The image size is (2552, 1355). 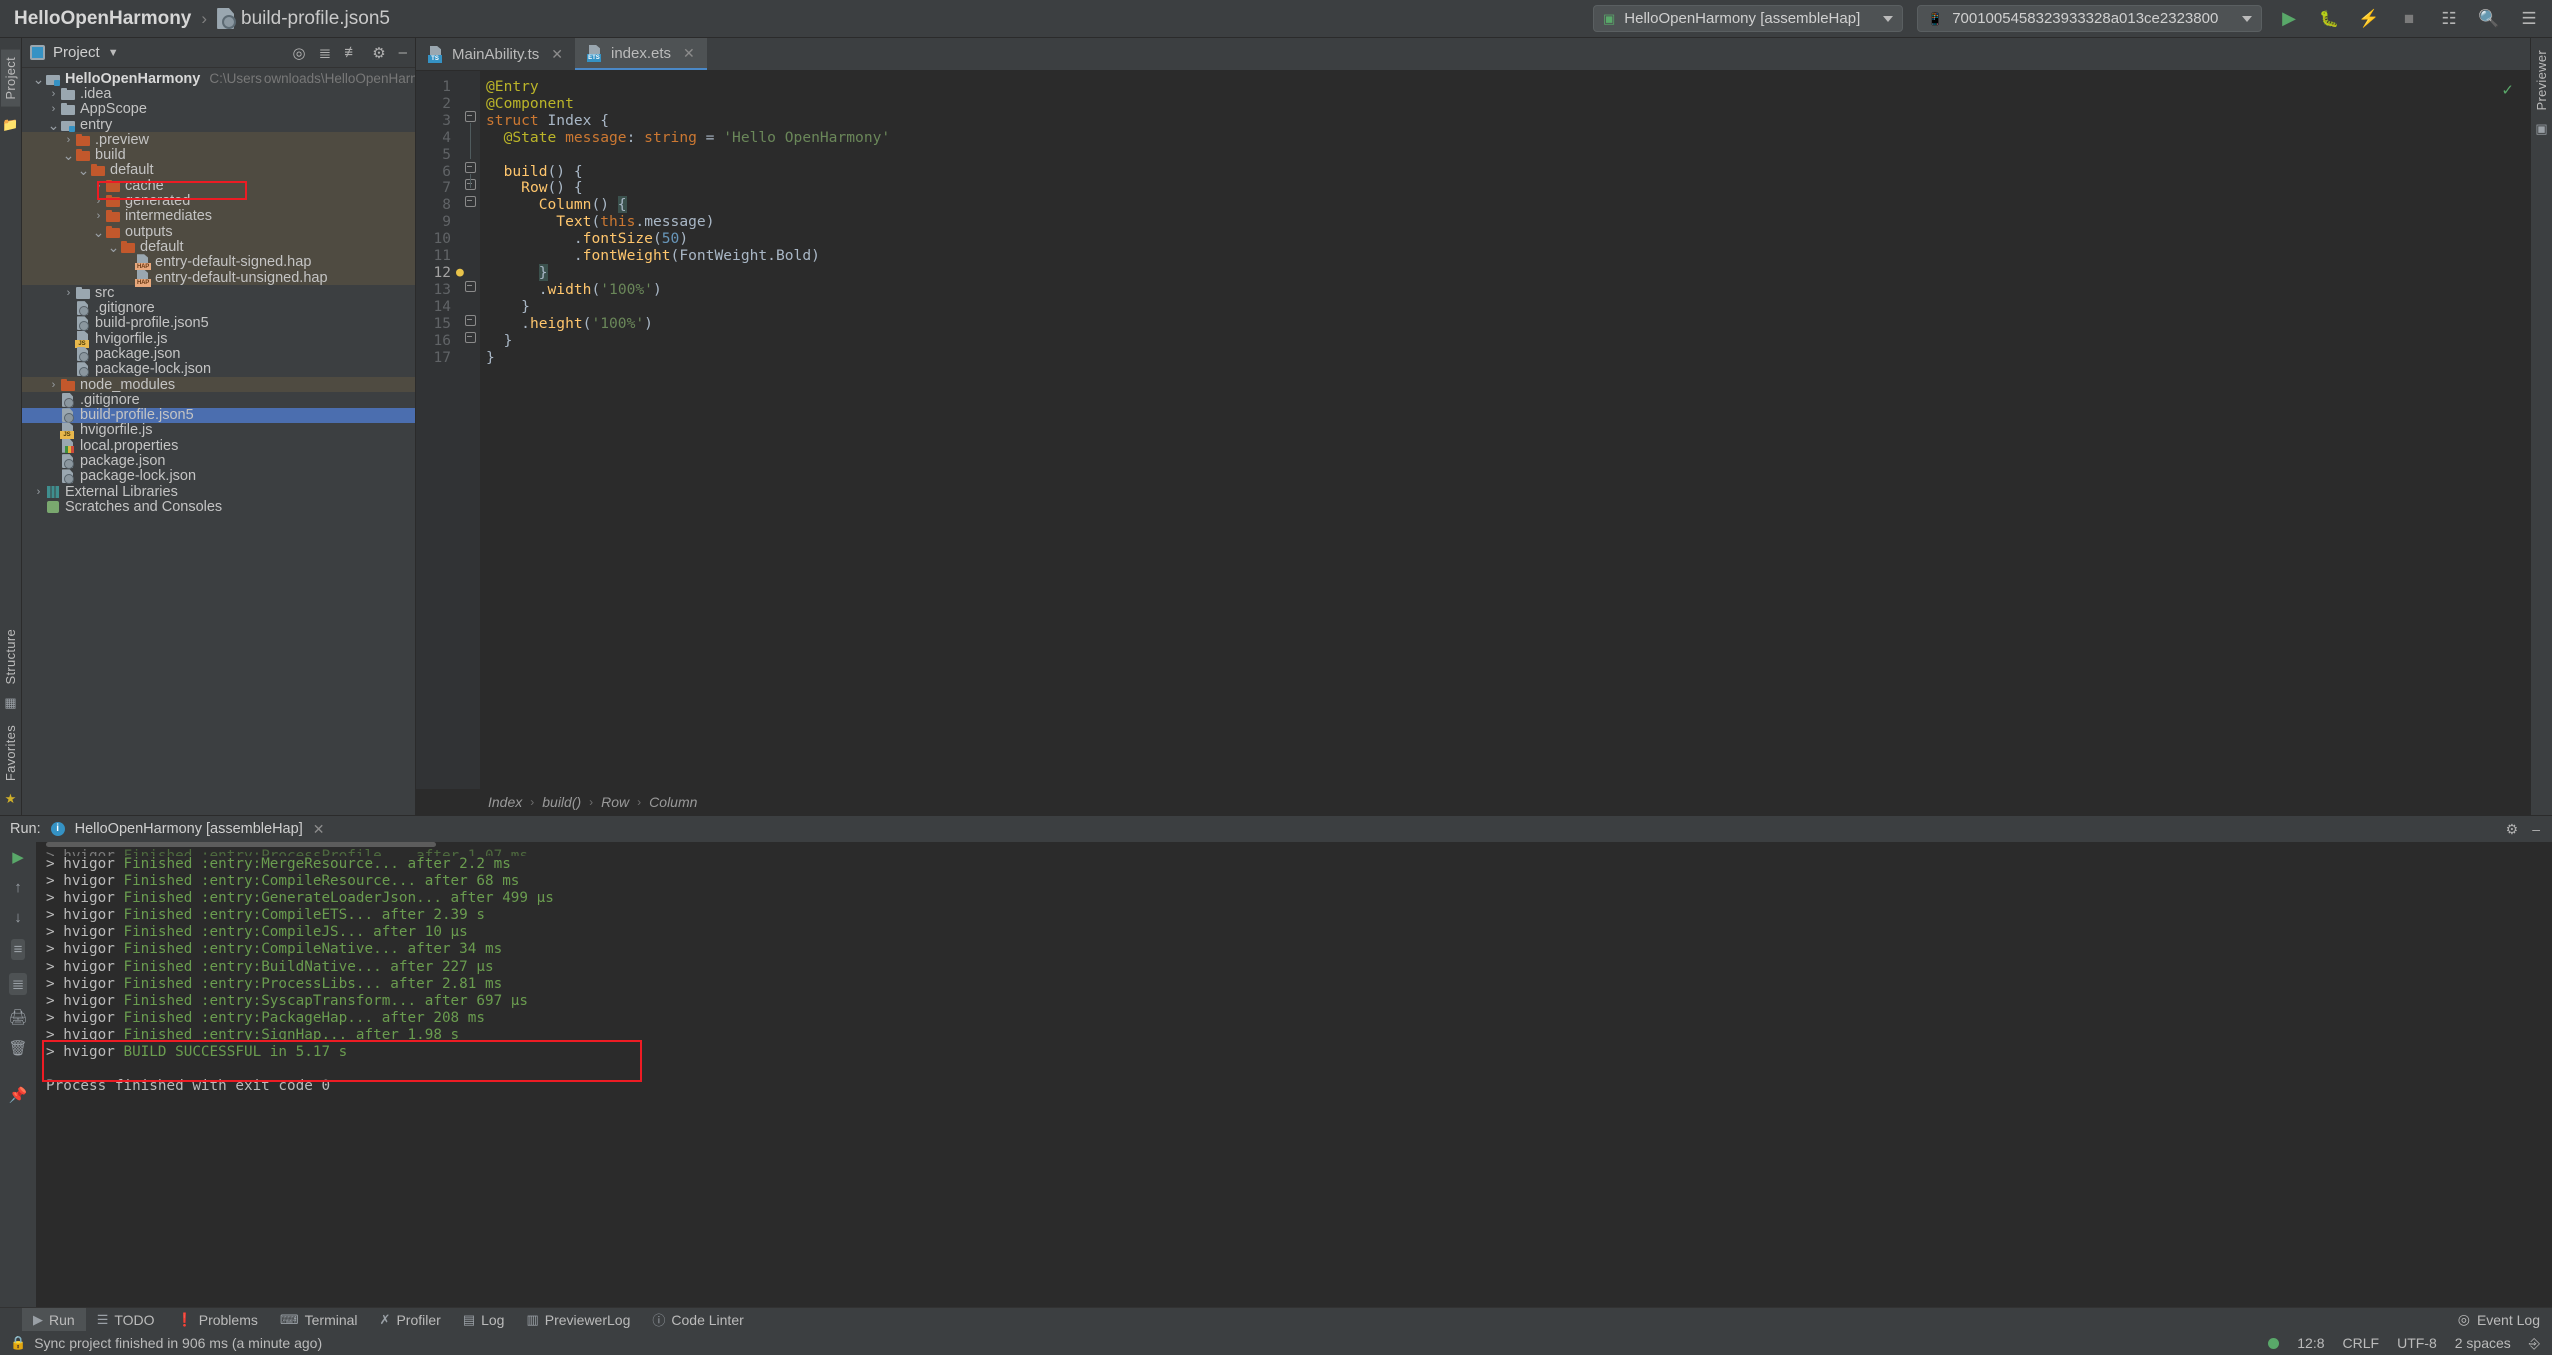 What do you see at coordinates (2505, 1319) in the screenshot?
I see `event-log-button: ◎ Event Log` at bounding box center [2505, 1319].